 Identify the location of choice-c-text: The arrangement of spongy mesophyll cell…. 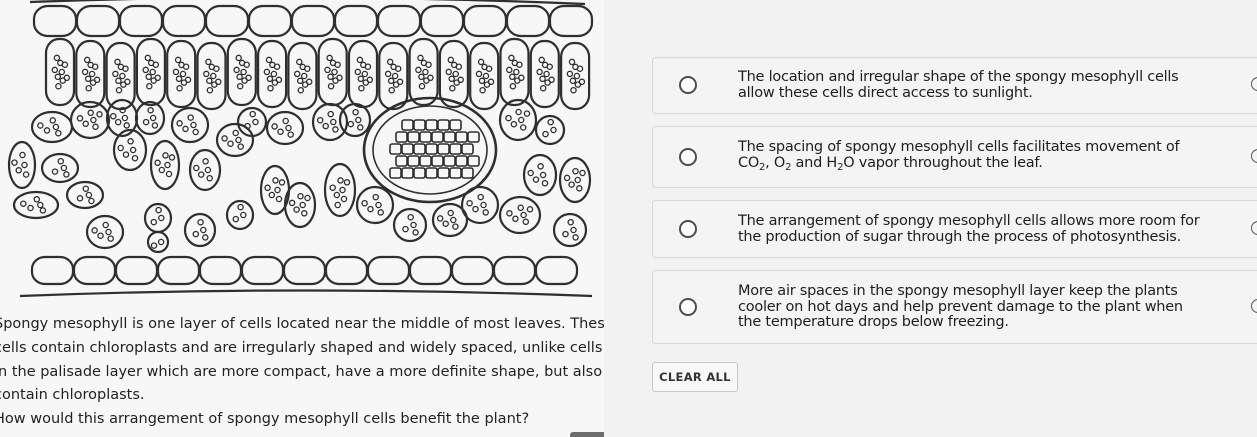
(980, 229).